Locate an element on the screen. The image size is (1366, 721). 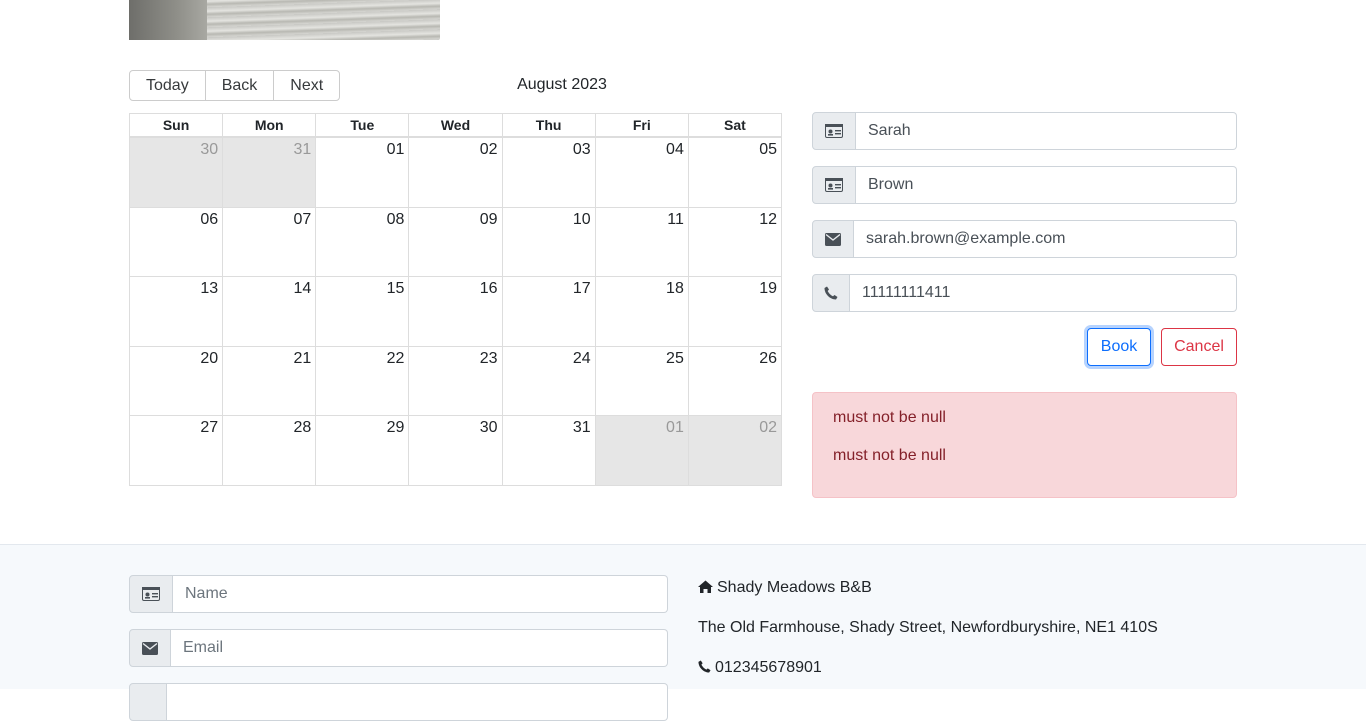
calendar-day-cell: 25 is located at coordinates (641, 381).